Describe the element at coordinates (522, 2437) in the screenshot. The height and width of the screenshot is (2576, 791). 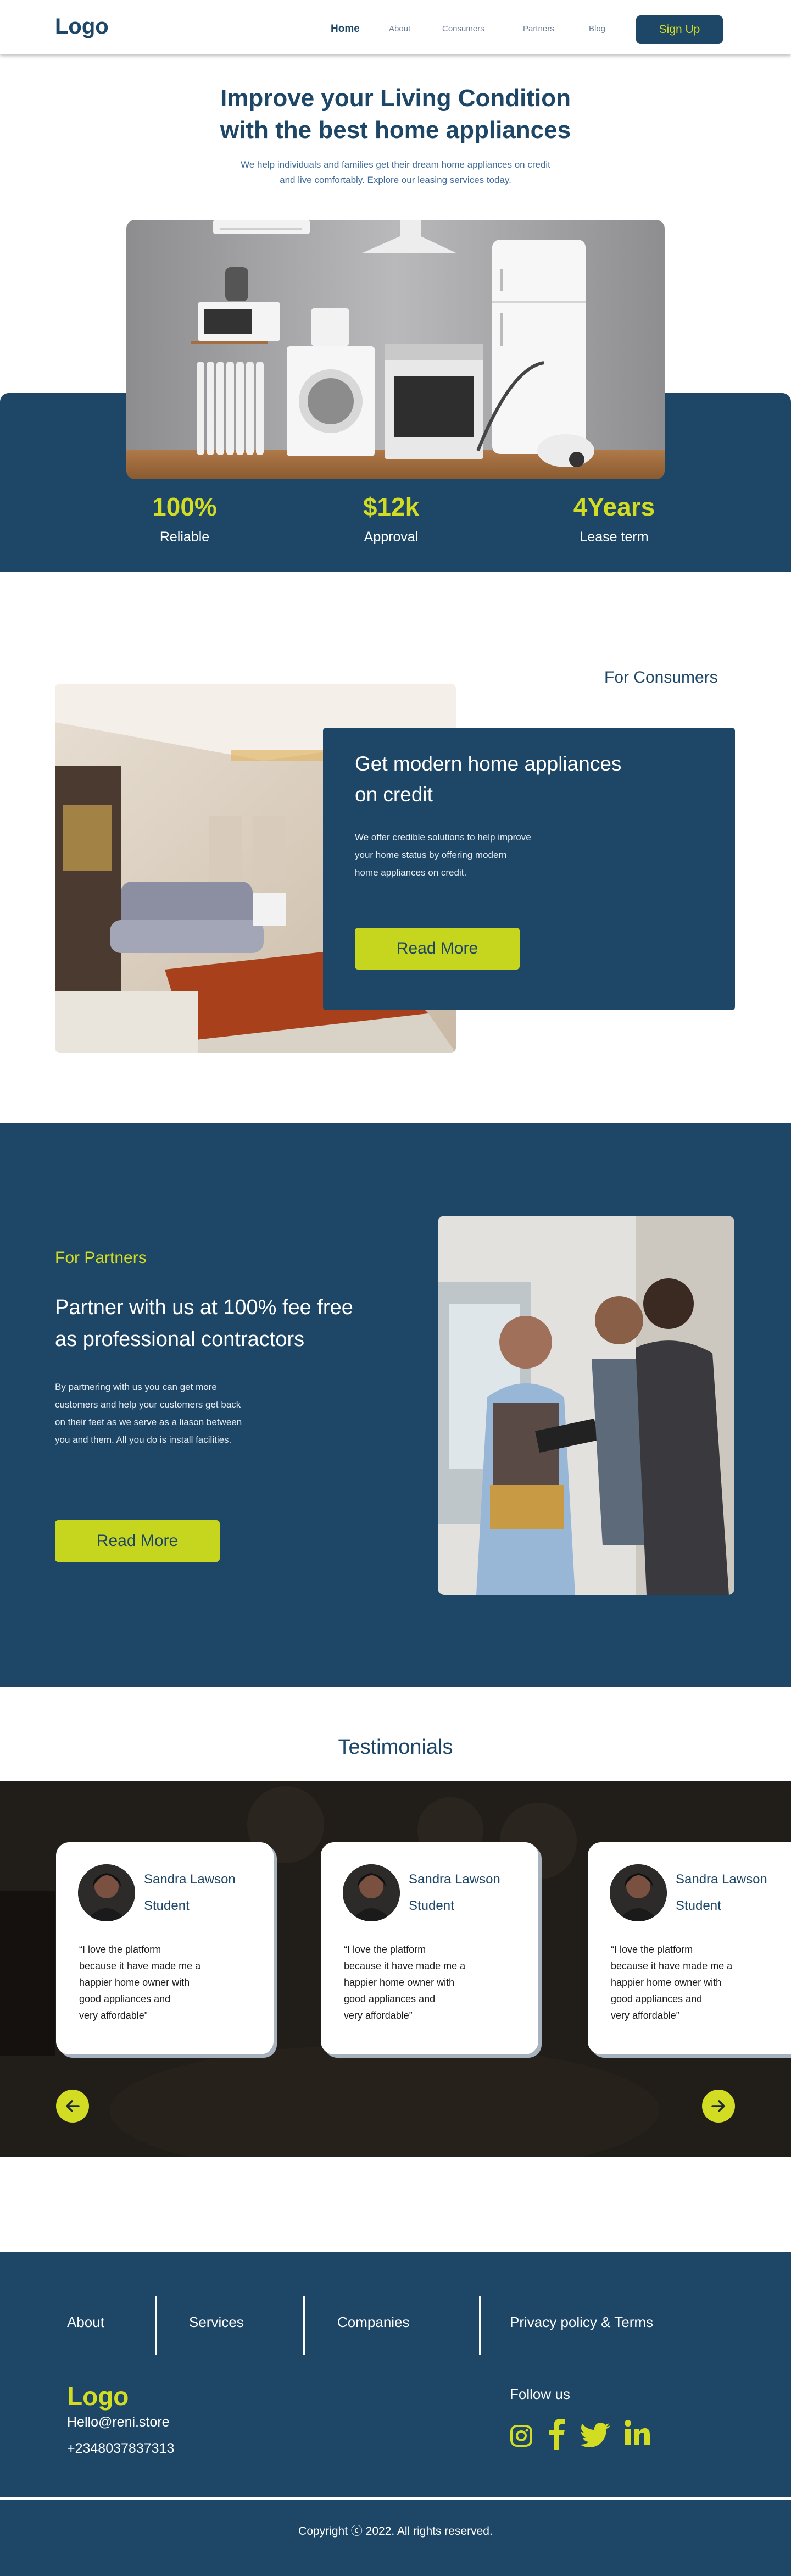
I see `instagram-icon` at that location.